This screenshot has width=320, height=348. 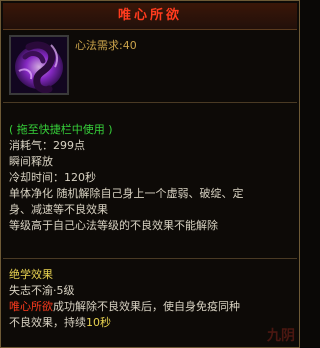 What do you see at coordinates (52, 177) in the screenshot?
I see `cooldown: 冷却时间：120秒` at bounding box center [52, 177].